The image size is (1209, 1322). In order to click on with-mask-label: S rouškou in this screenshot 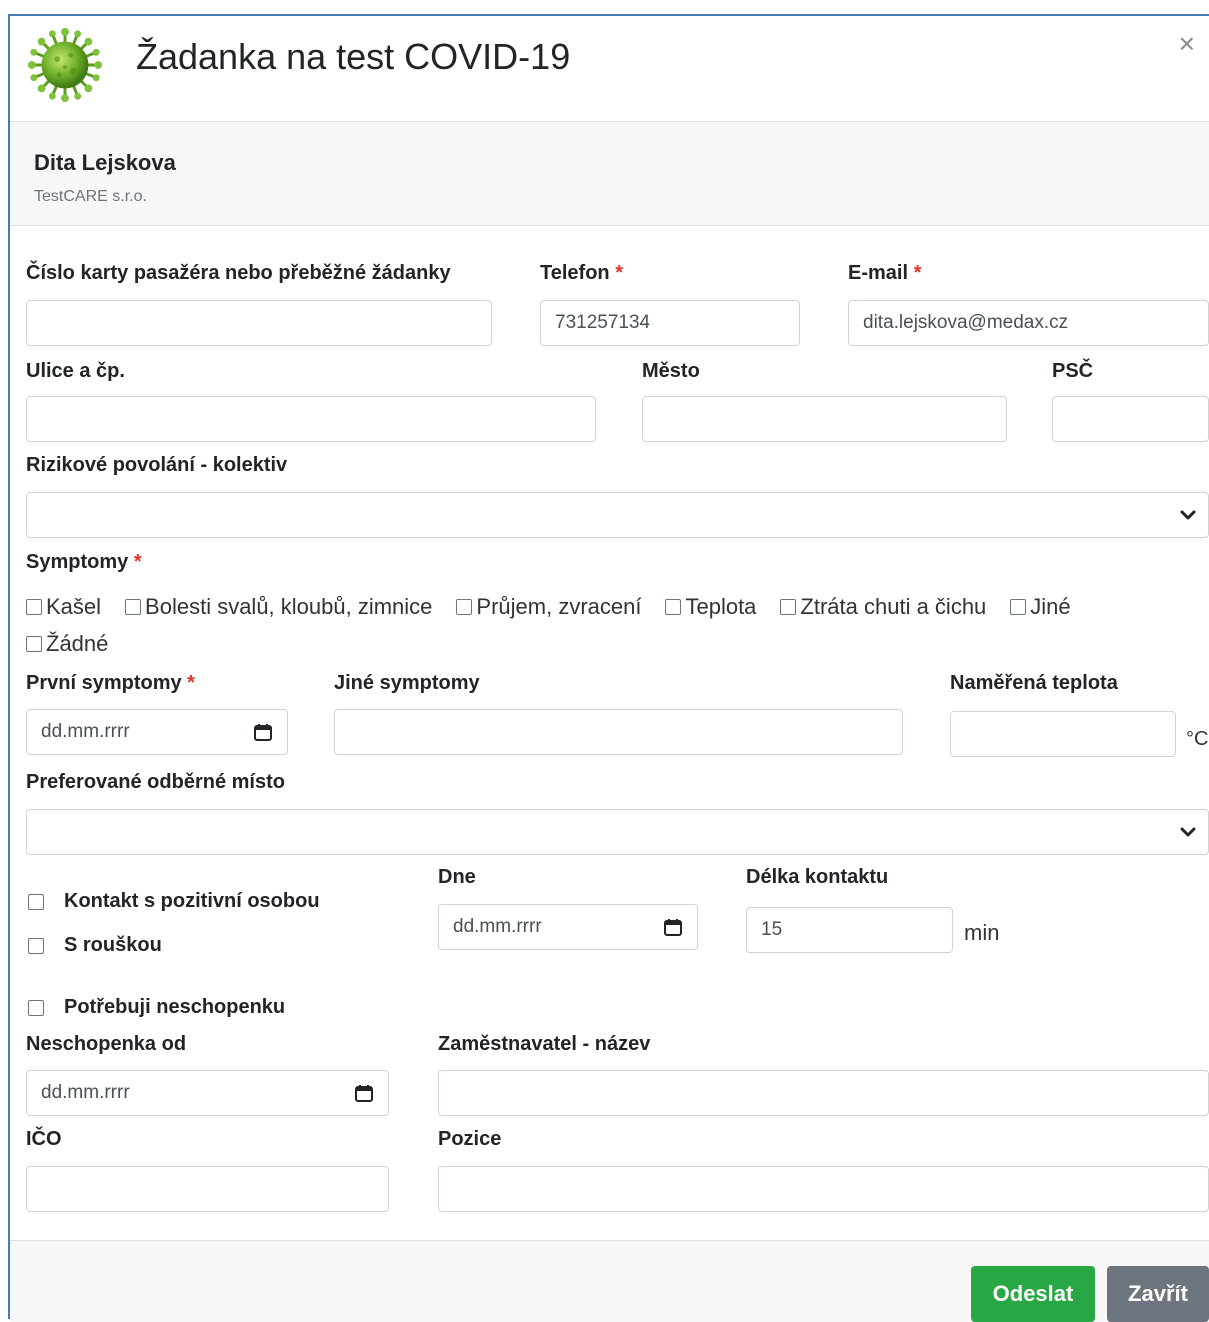, I will do `click(113, 945)`.